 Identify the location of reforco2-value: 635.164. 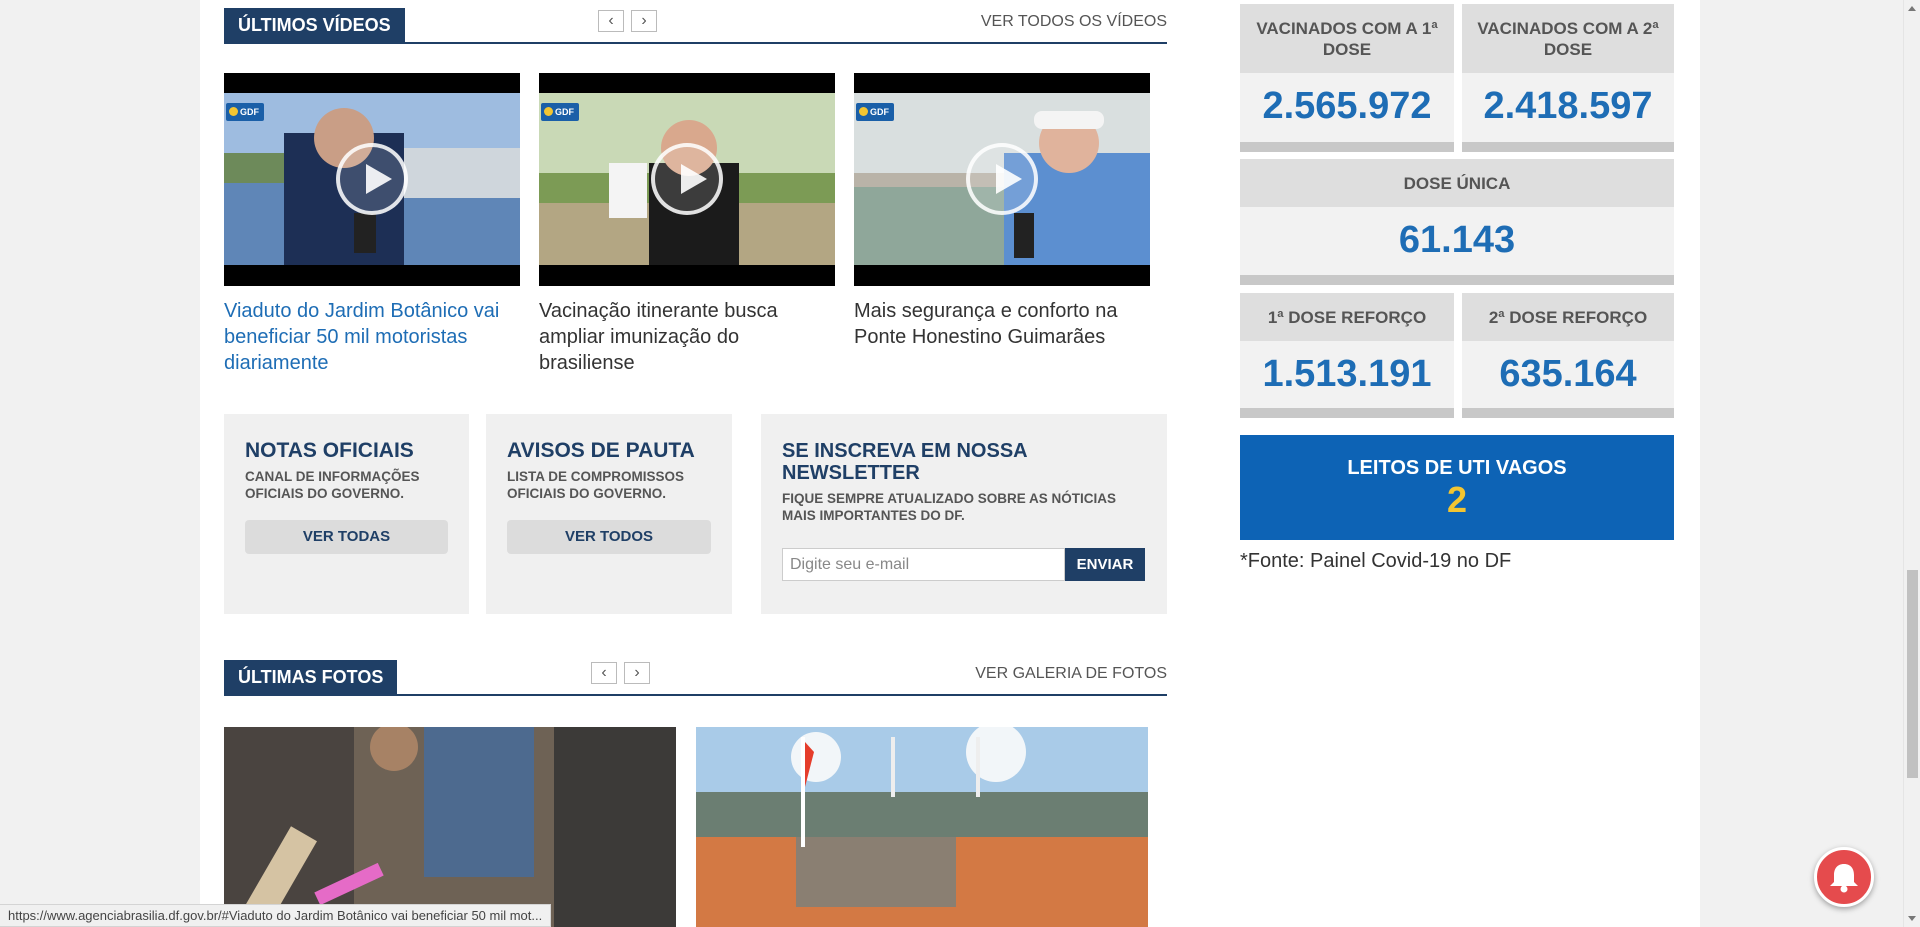
(1568, 374).